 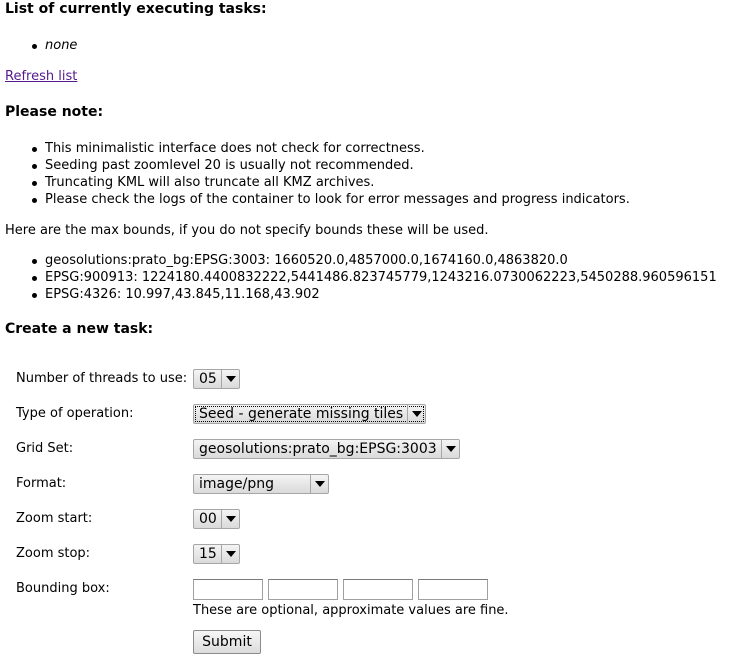 What do you see at coordinates (41, 483) in the screenshot?
I see `format-label: Format:` at bounding box center [41, 483].